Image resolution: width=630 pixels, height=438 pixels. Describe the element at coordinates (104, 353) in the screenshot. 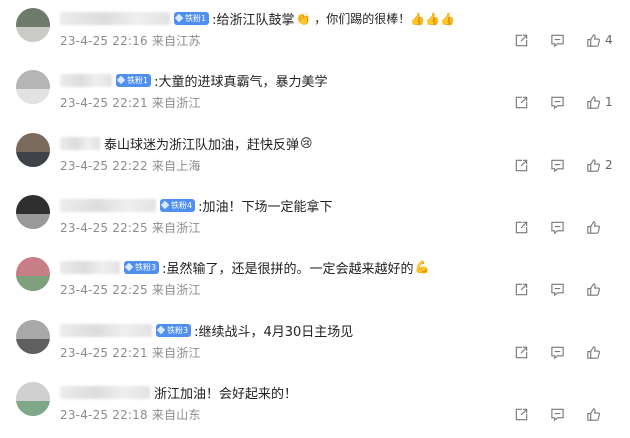

I see `comment-date: 23-4-25 22:21` at that location.